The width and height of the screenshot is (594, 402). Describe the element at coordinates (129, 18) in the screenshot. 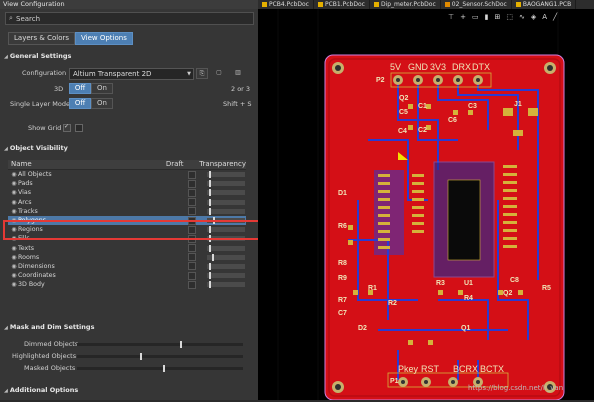

I see `search-input: ⌕ Search` at that location.